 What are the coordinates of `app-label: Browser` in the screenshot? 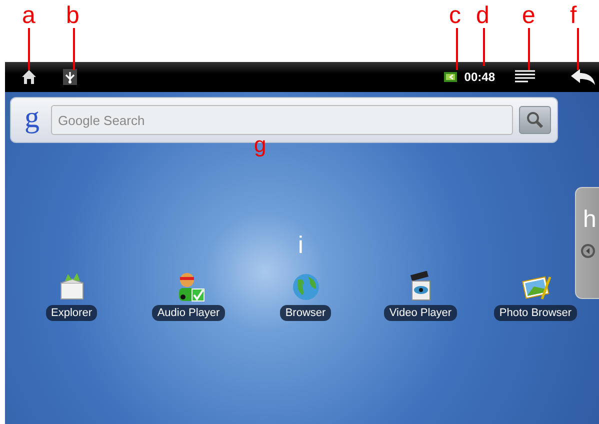 It's located at (305, 313).